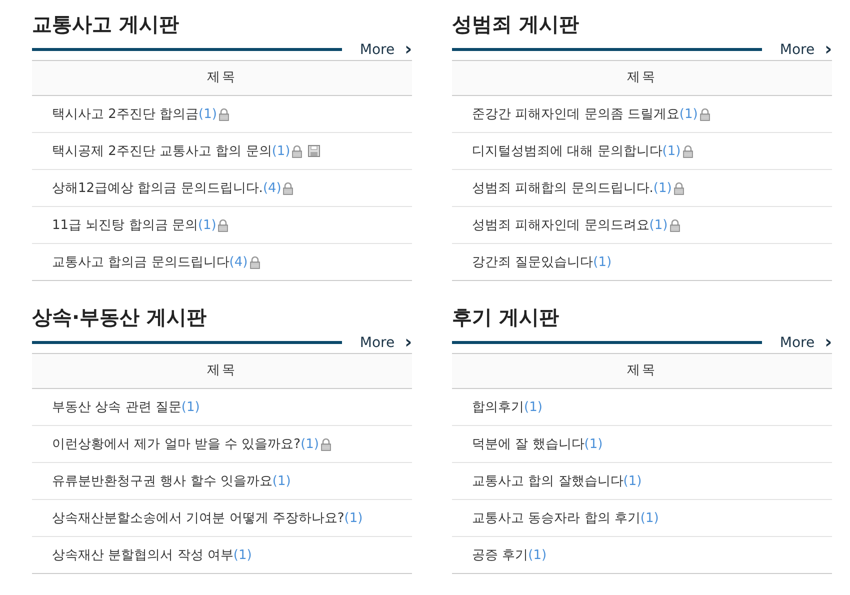 The height and width of the screenshot is (595, 850). Describe the element at coordinates (120, 317) in the screenshot. I see `board-title: 상속·부동산 게시판` at that location.